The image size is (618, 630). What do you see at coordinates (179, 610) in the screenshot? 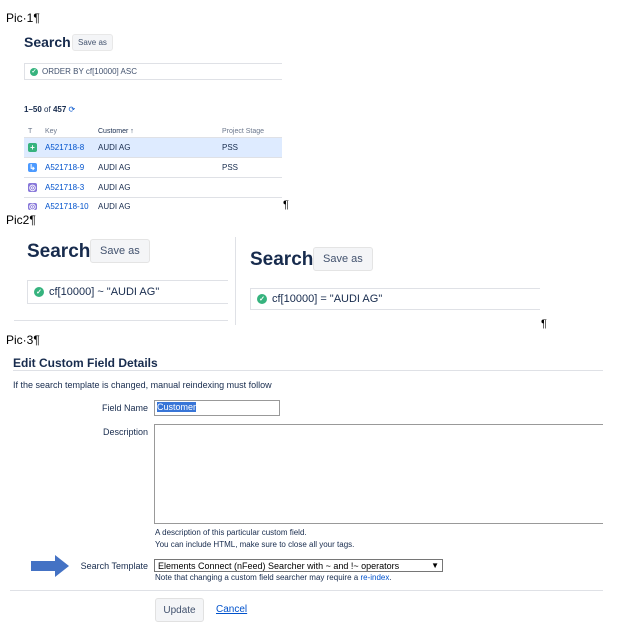
I see `update-button: Update` at bounding box center [179, 610].